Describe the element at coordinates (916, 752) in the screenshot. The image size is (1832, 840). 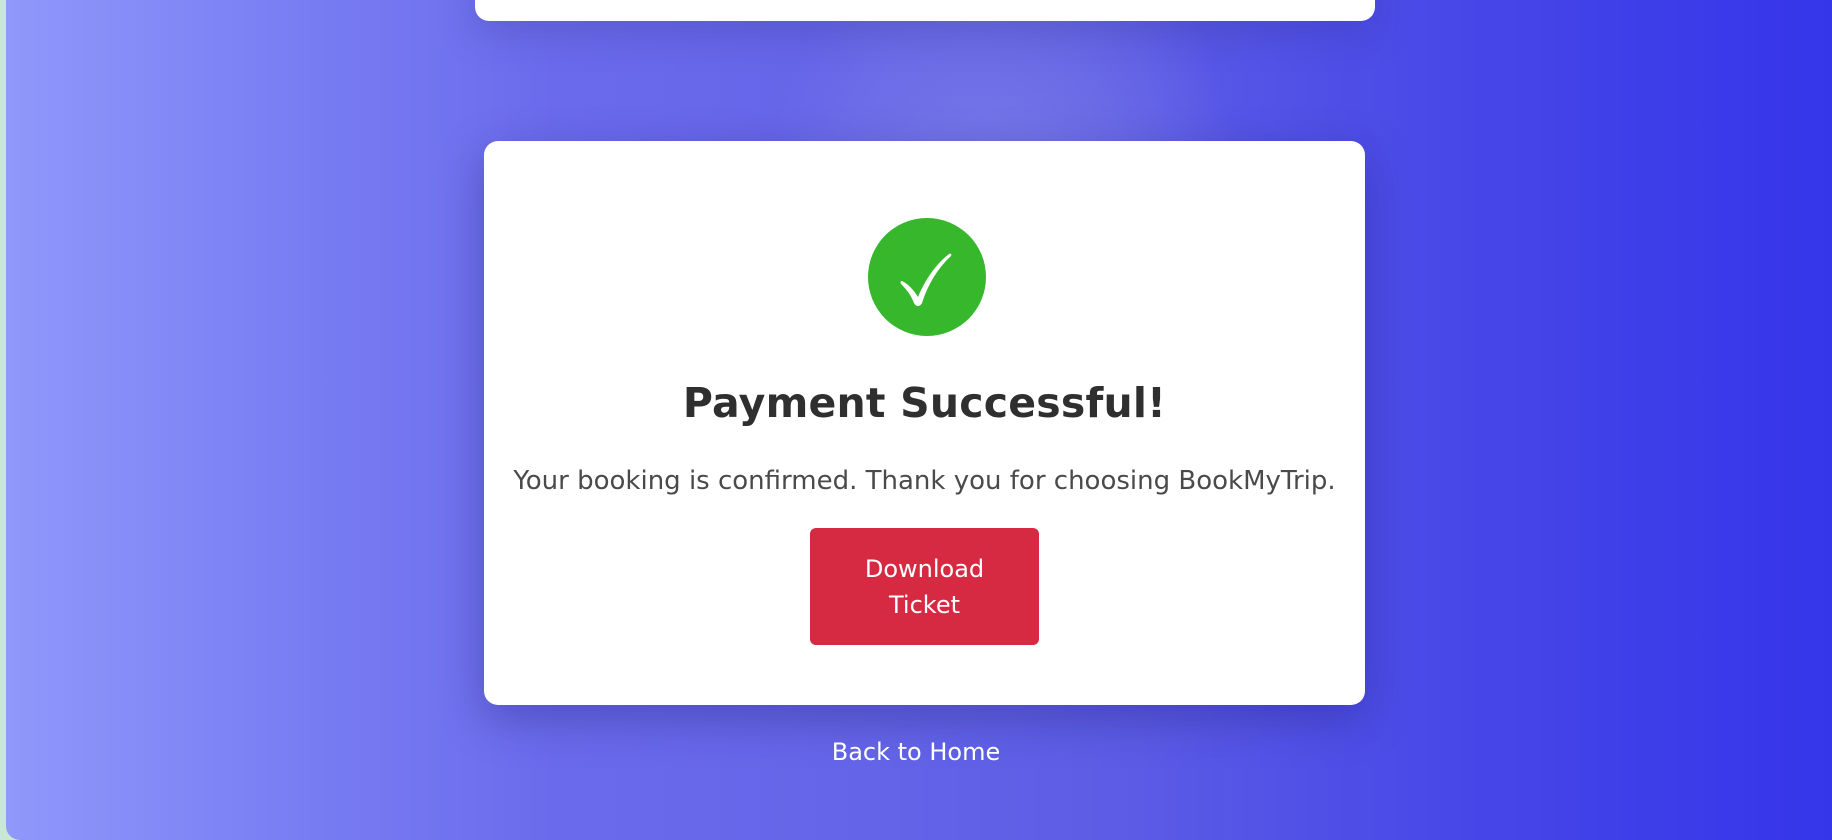
I see `back-to-home-link: Back to Home` at that location.